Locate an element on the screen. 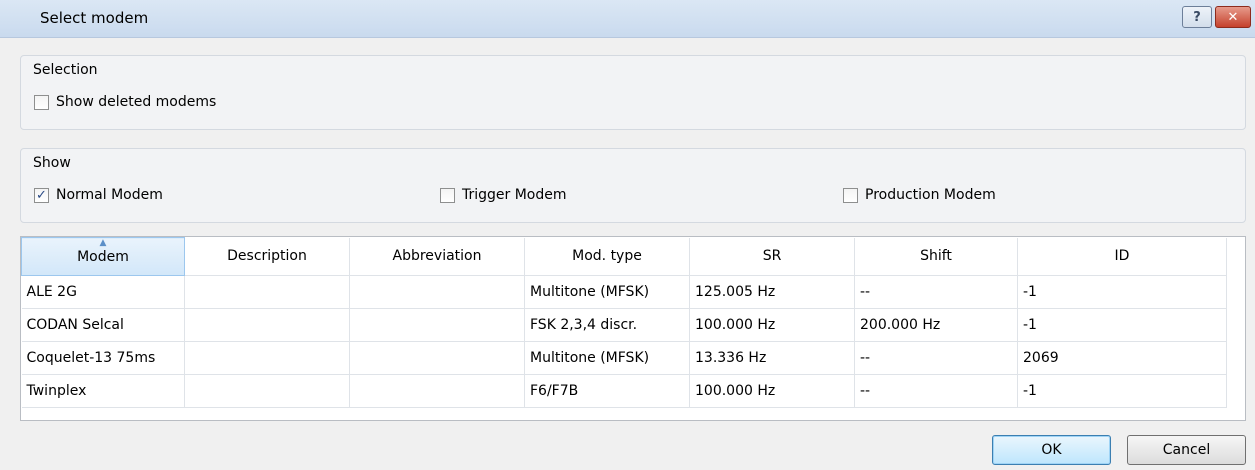  cancel-button: Cancel is located at coordinates (1186, 450).